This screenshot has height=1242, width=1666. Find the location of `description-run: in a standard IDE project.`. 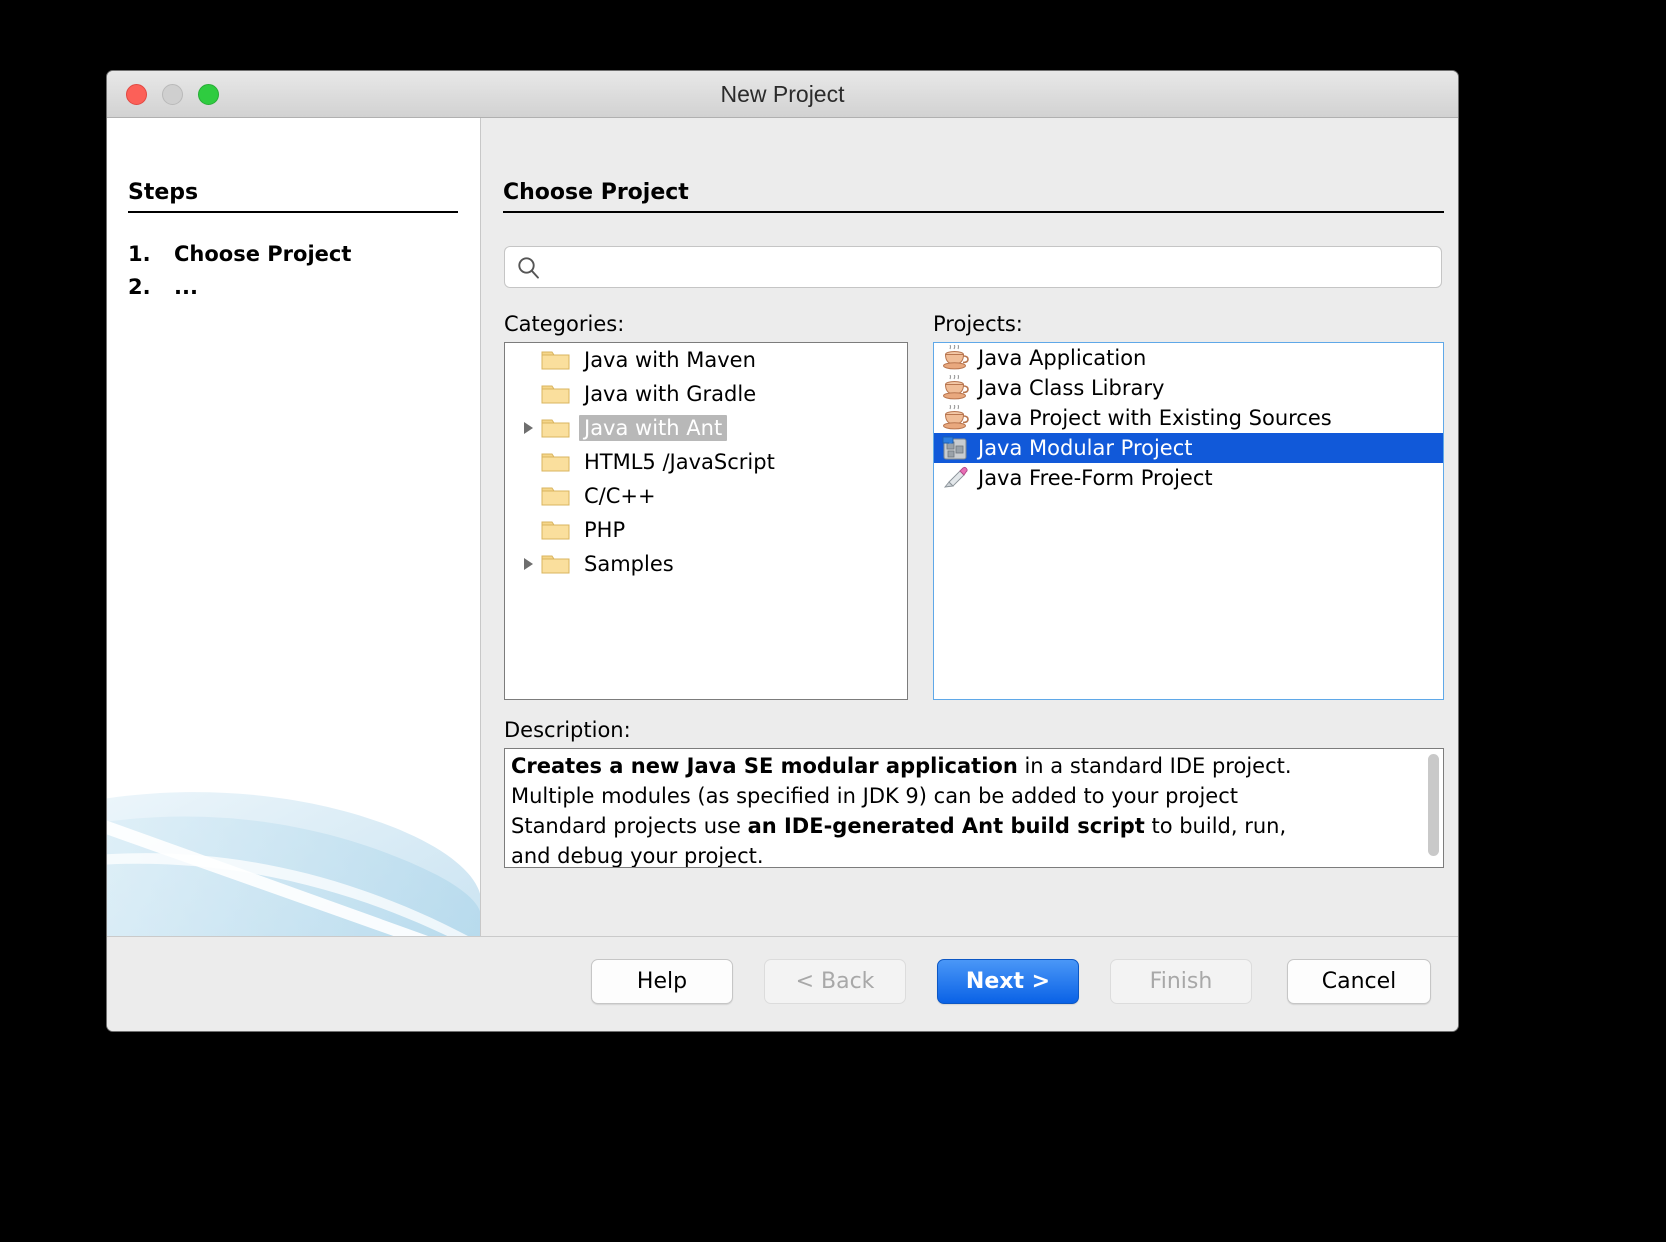

description-run: in a standard IDE project. is located at coordinates (1154, 766).